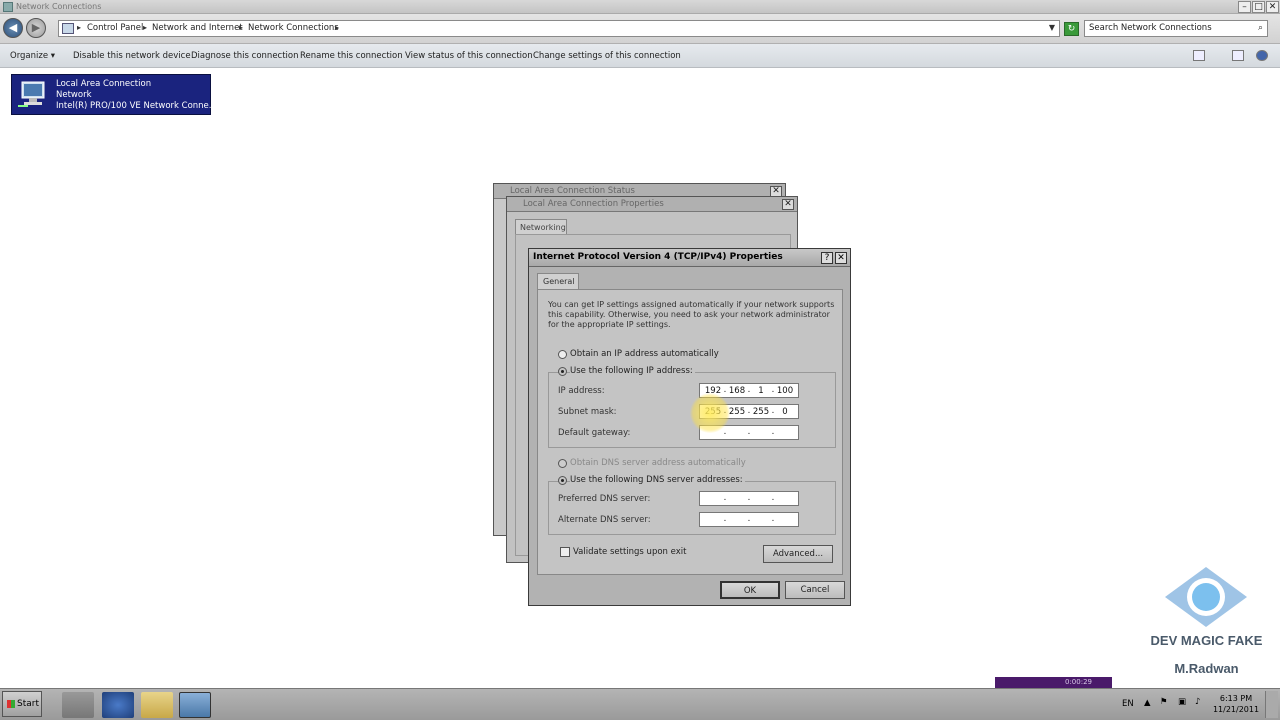  What do you see at coordinates (815, 590) in the screenshot?
I see `cancel-button: Cancel` at bounding box center [815, 590].